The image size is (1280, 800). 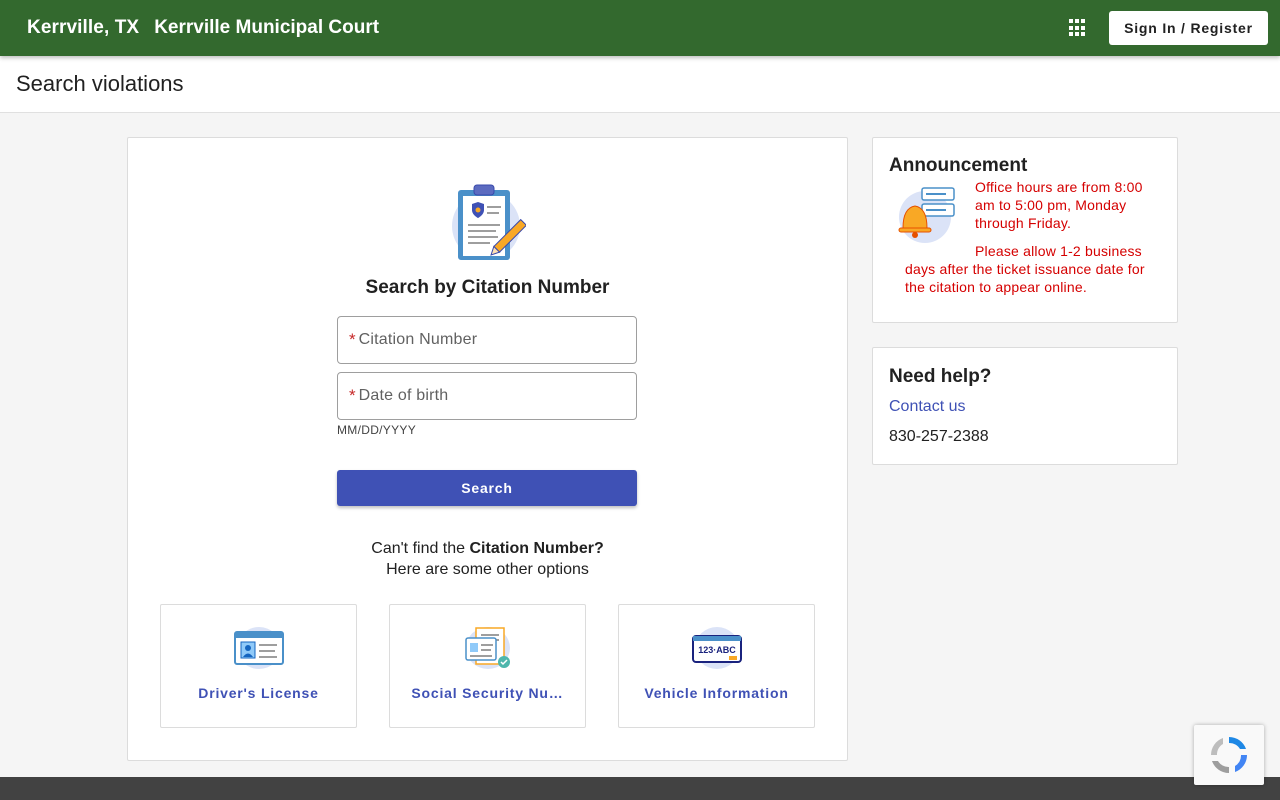 I want to click on date-of-birth-placeholder: Date of birth, so click(x=403, y=395).